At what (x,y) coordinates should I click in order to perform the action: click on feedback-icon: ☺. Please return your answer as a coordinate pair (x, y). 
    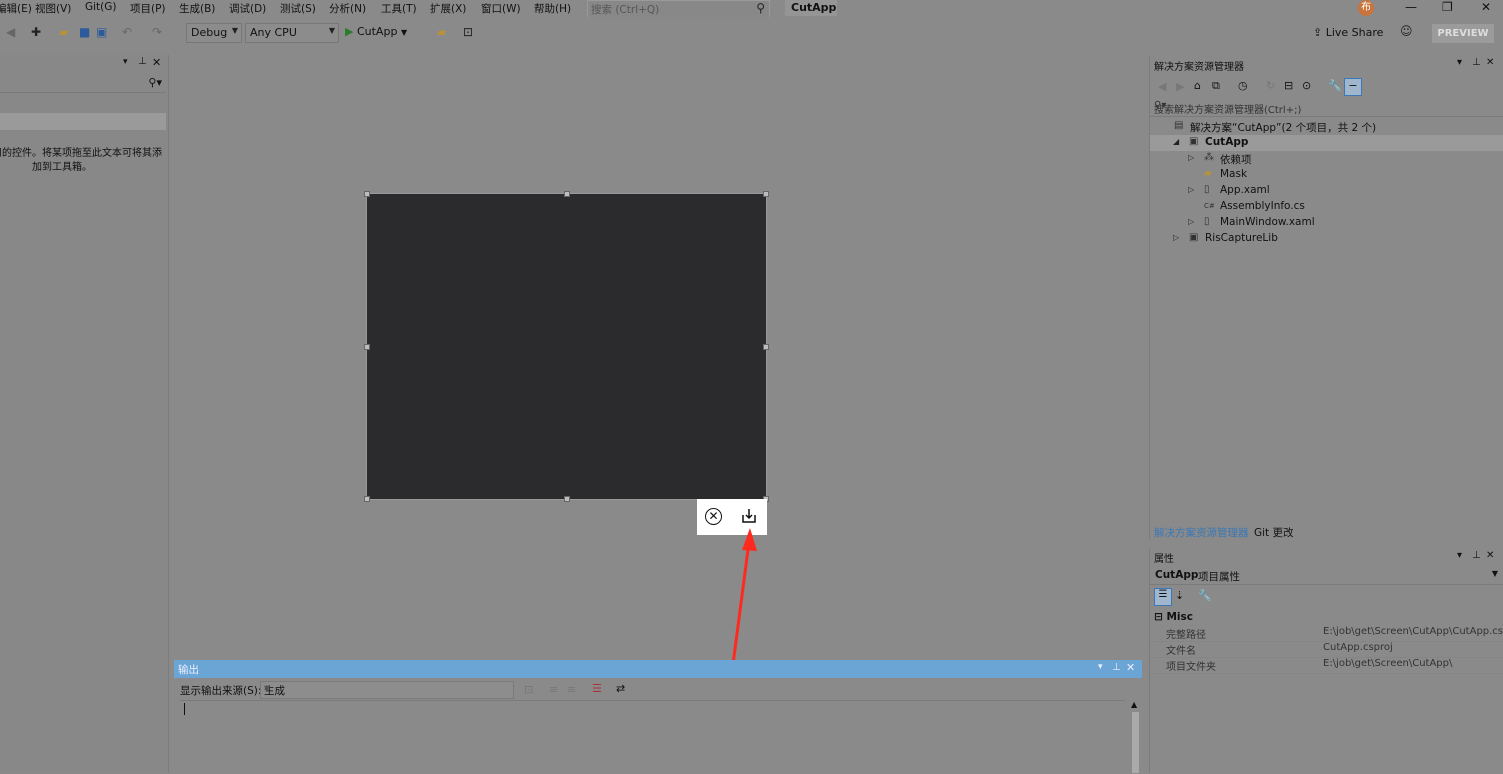
    Looking at the image, I should click on (1406, 31).